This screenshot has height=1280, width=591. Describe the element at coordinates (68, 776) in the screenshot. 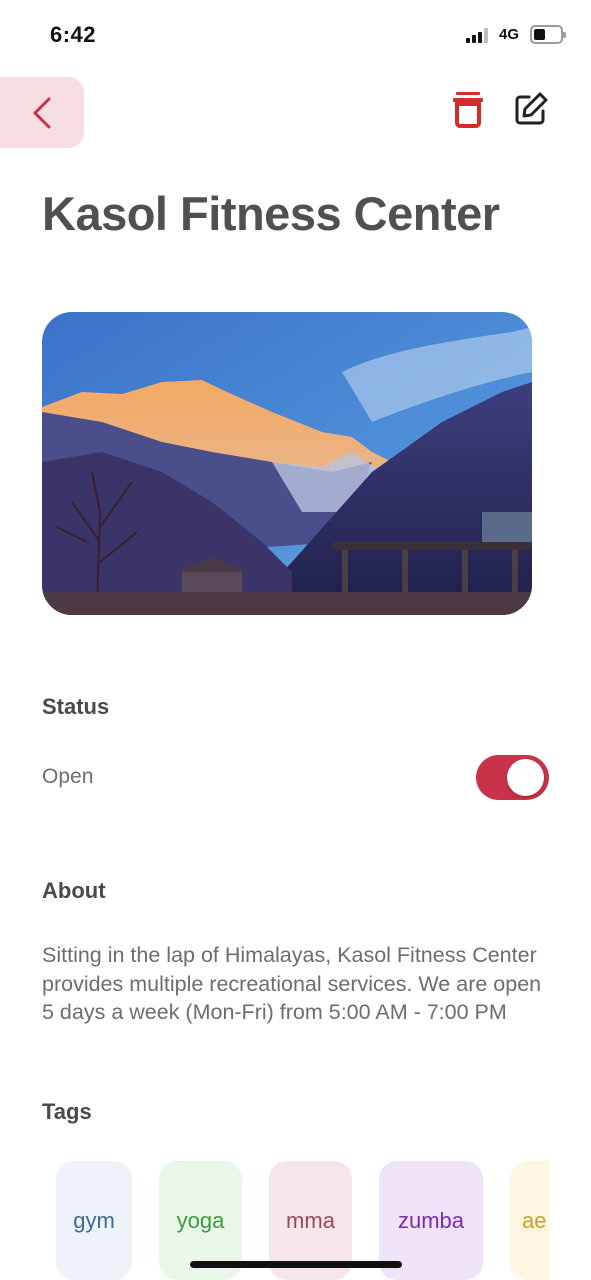

I see `status-value: Open` at that location.